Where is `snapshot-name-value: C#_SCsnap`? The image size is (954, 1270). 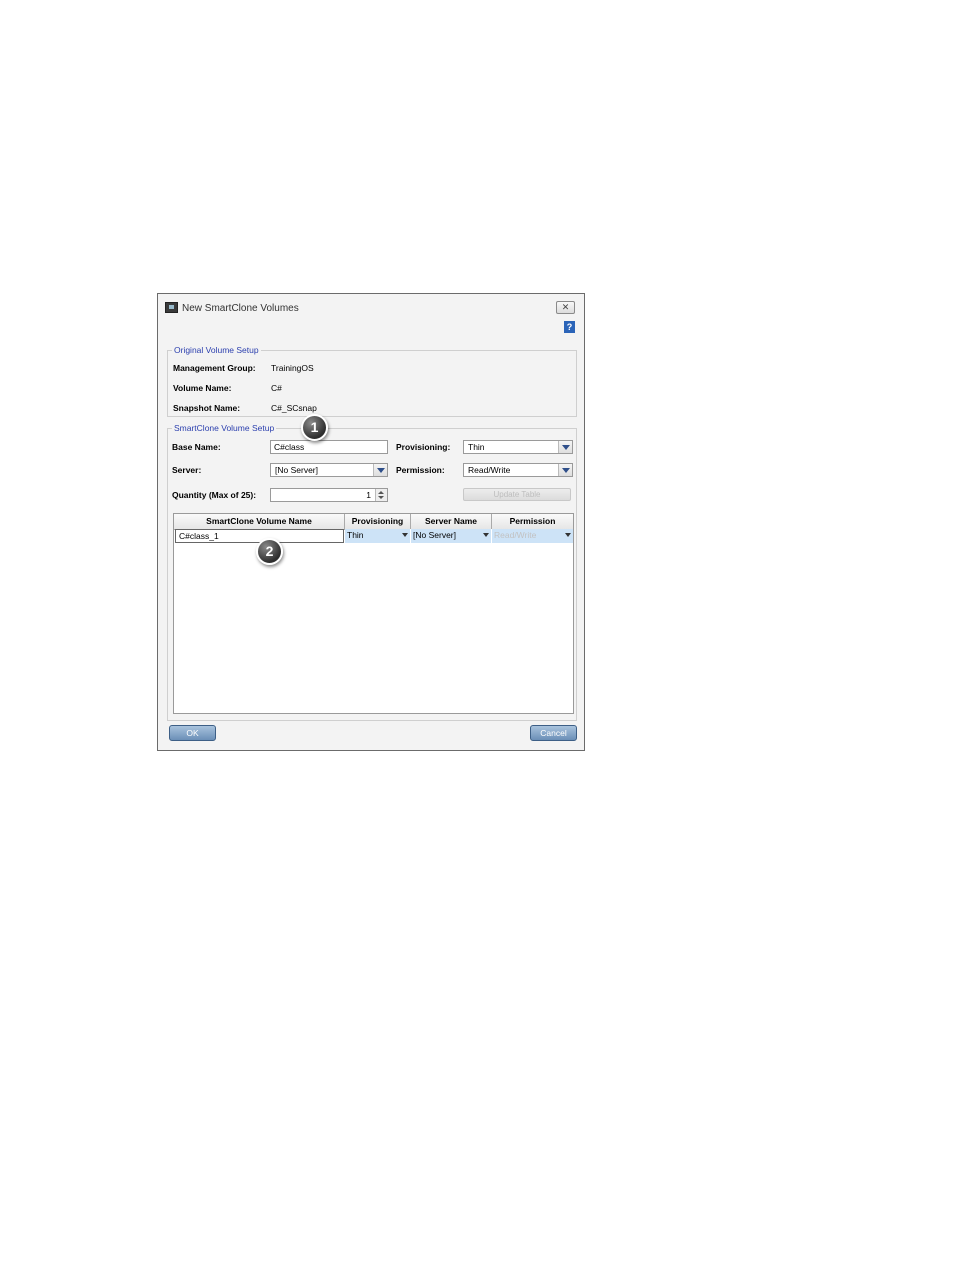
snapshot-name-value: C#_SCsnap is located at coordinates (294, 408).